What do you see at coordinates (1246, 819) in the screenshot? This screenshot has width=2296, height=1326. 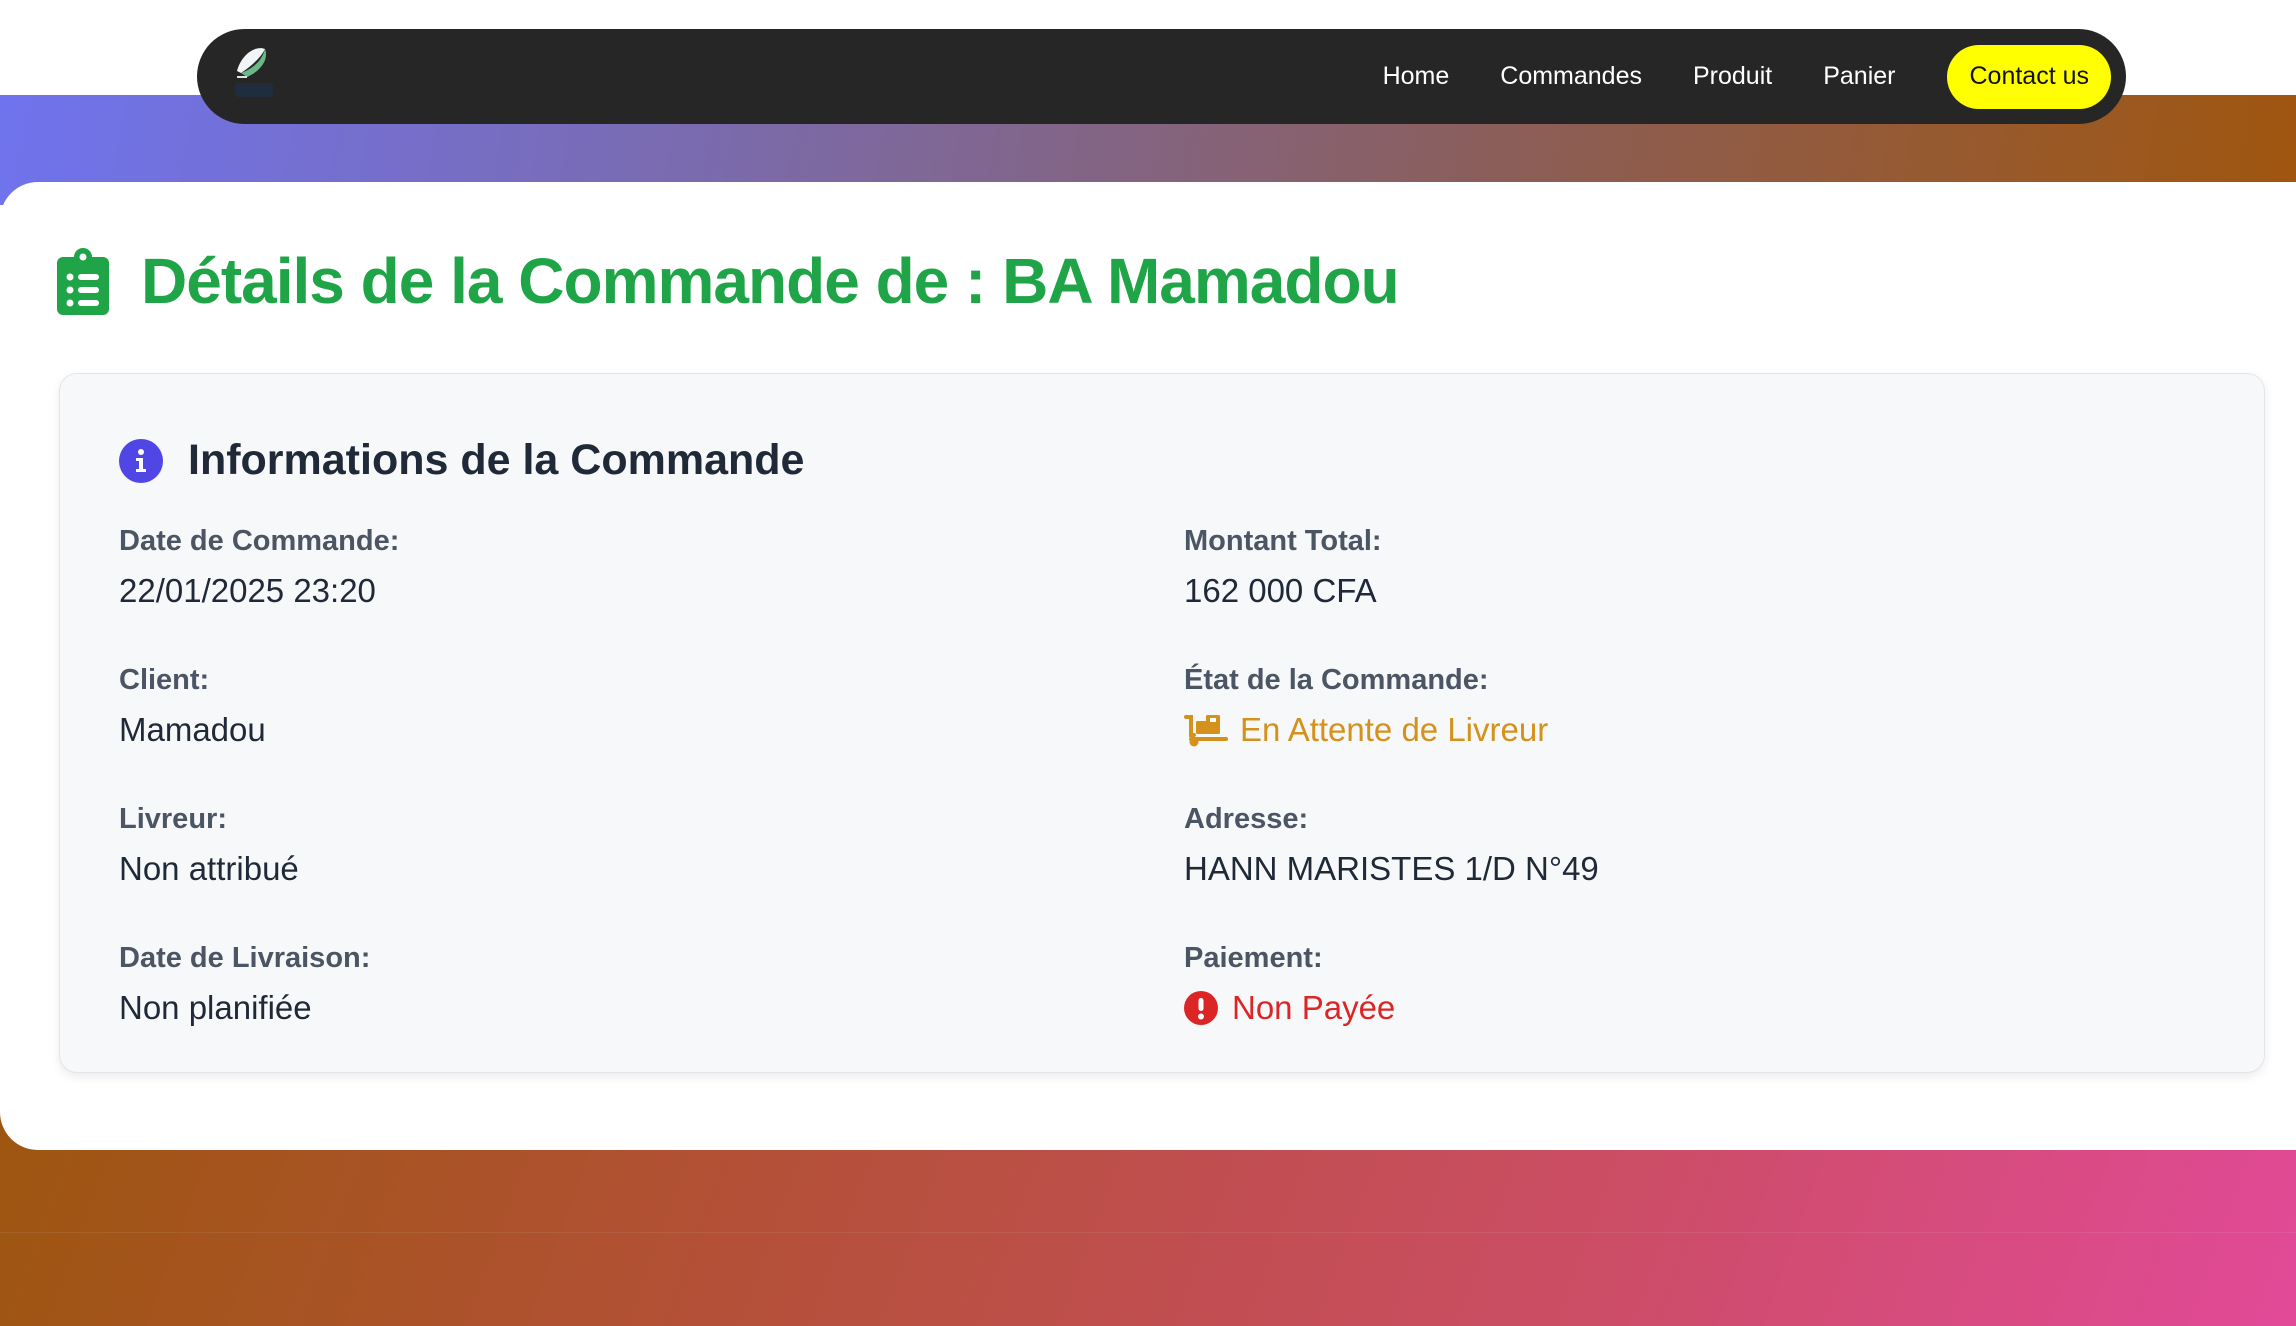 I see `field-label: Adresse:` at bounding box center [1246, 819].